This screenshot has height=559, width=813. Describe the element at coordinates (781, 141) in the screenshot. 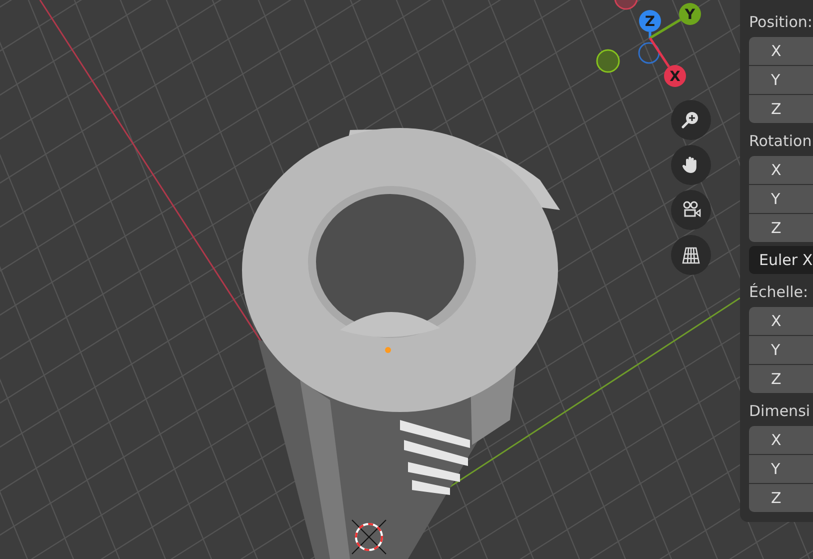

I see `section-label: Rotation` at that location.